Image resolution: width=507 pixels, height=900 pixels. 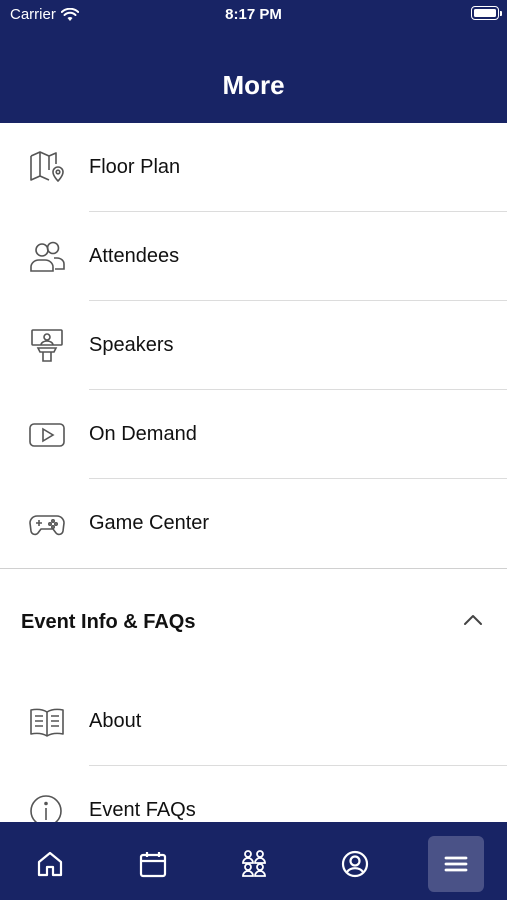 I want to click on menu-item-label: Game Center, so click(x=149, y=523).